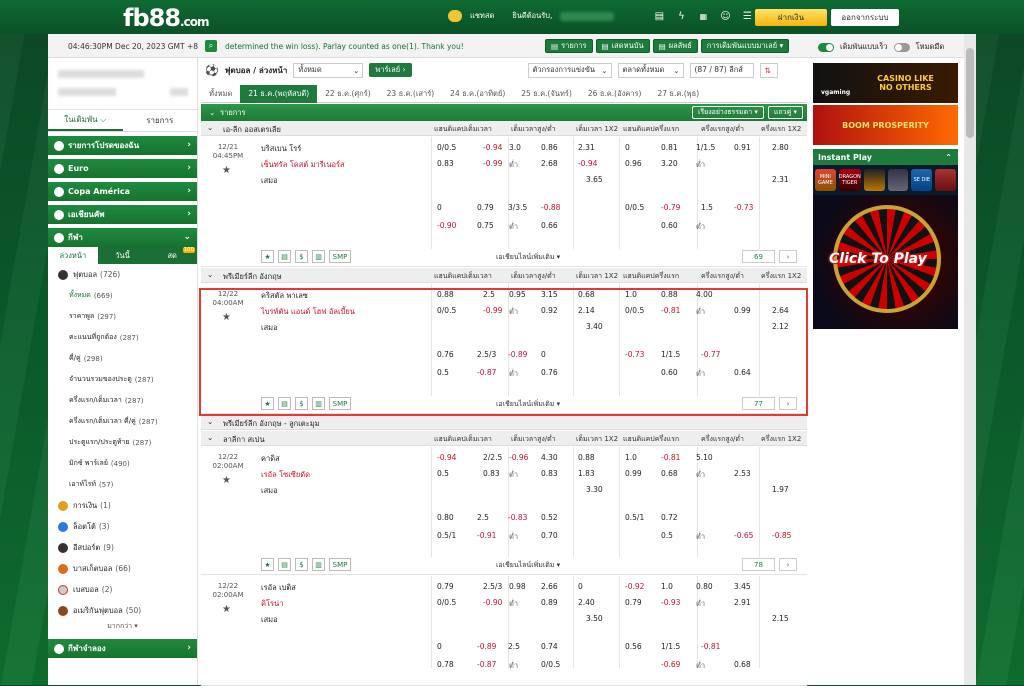 Image resolution: width=1024 pixels, height=686 pixels. I want to click on tab-list: รายการ, so click(160, 120).